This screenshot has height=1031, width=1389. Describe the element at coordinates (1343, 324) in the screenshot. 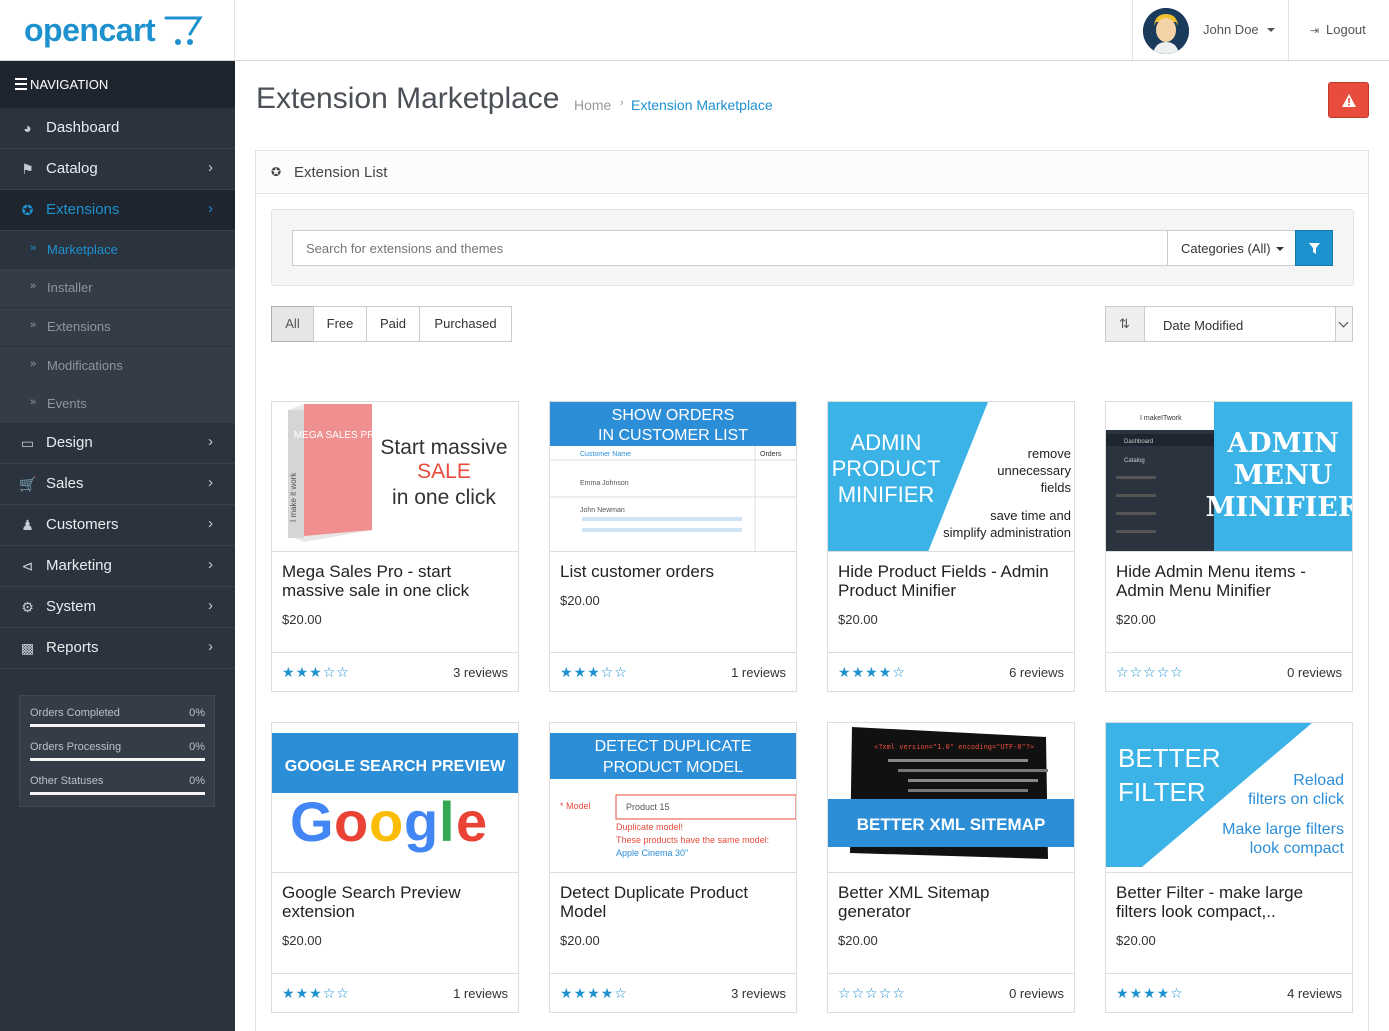

I see `chevron-down-icon` at that location.